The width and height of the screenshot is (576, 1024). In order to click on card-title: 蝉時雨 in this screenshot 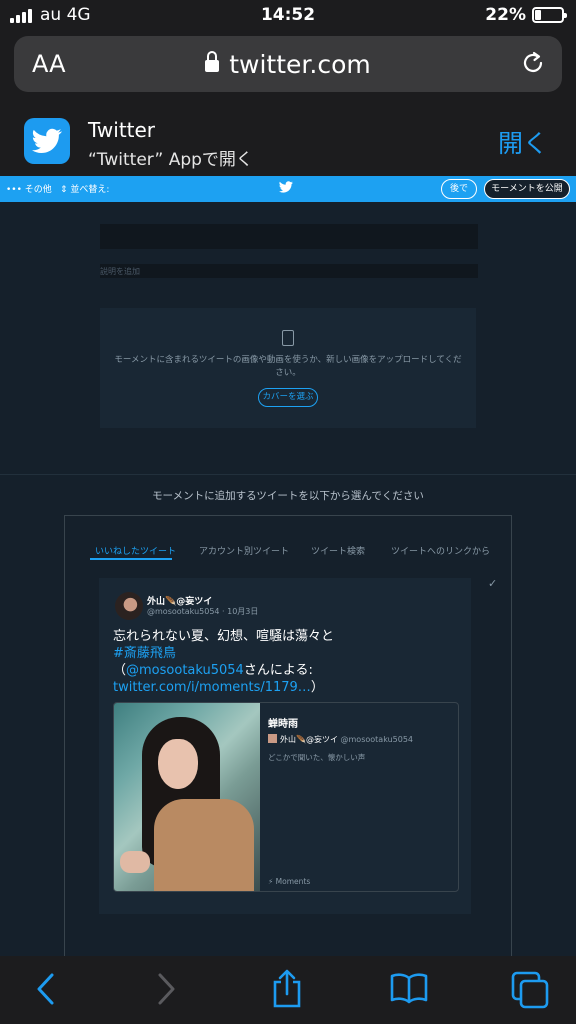, I will do `click(283, 724)`.